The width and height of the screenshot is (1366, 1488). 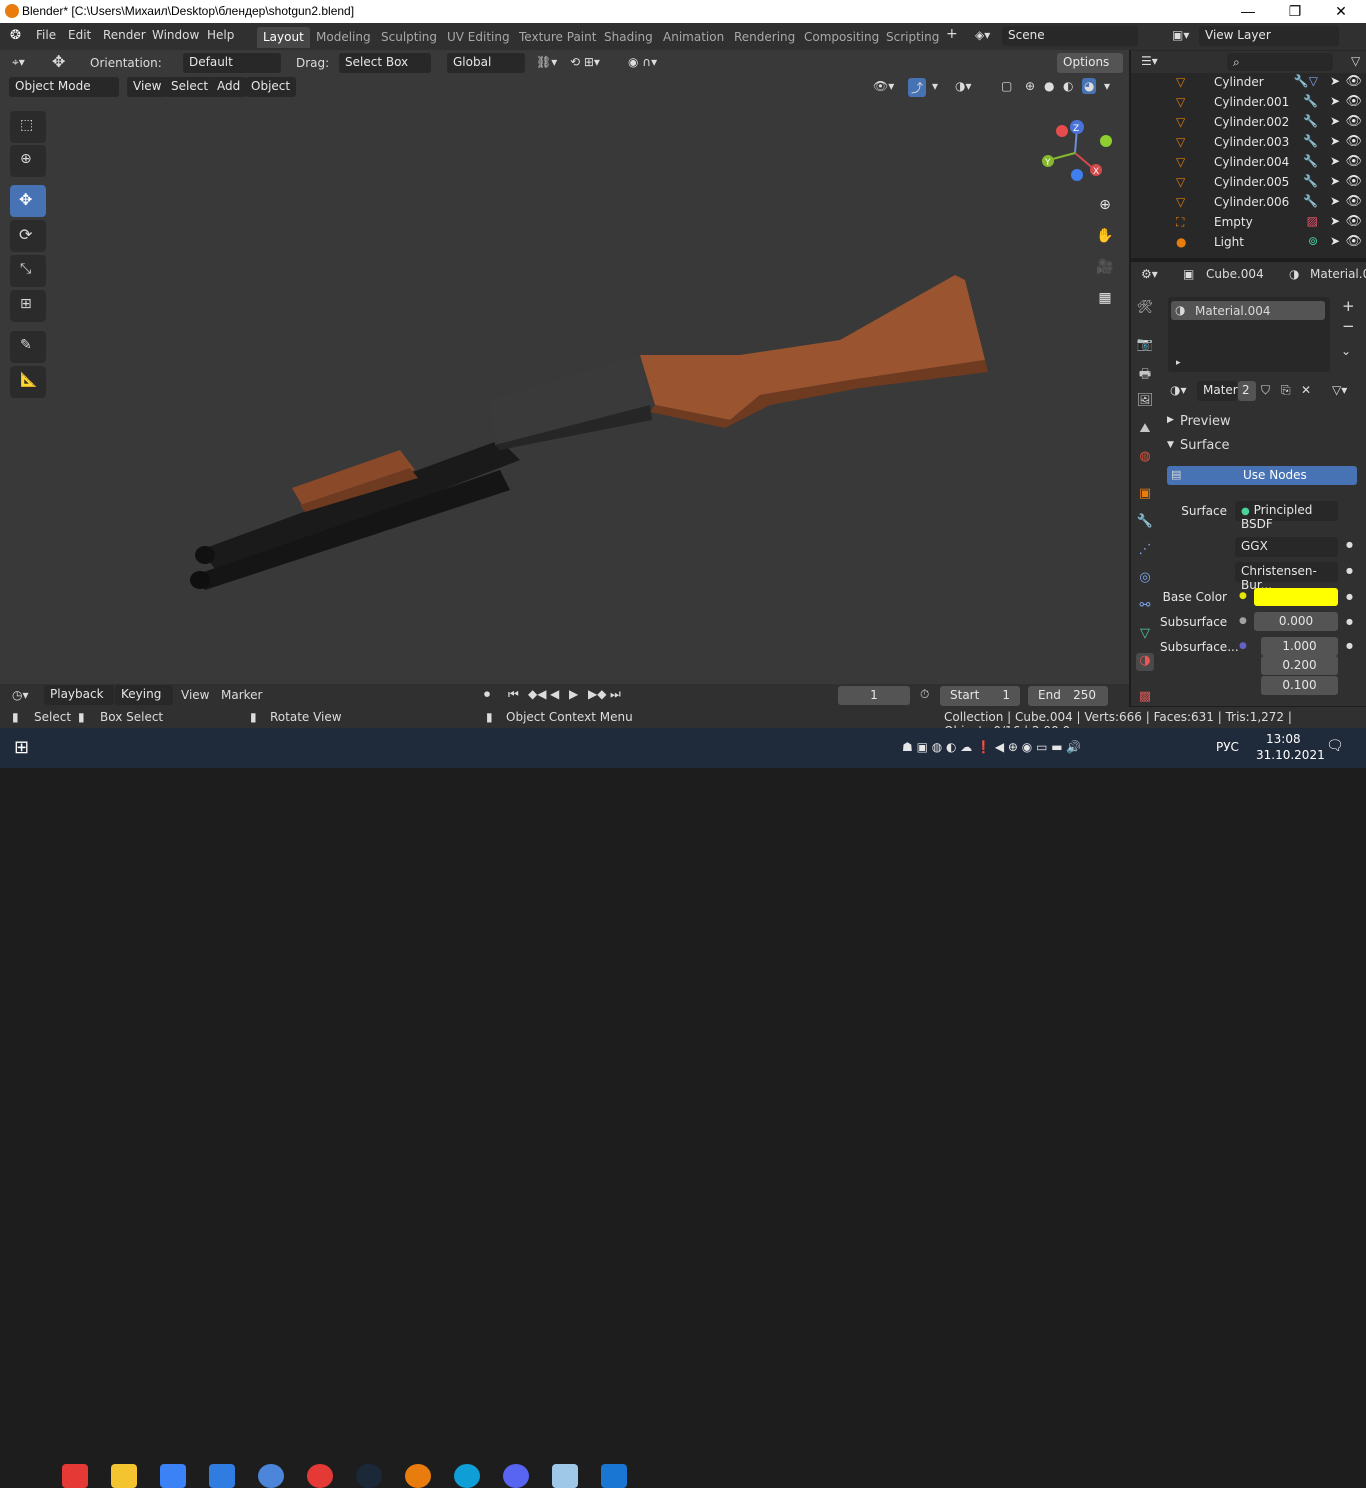 I want to click on rendered-shading-icon: ◕, so click(x=1089, y=86).